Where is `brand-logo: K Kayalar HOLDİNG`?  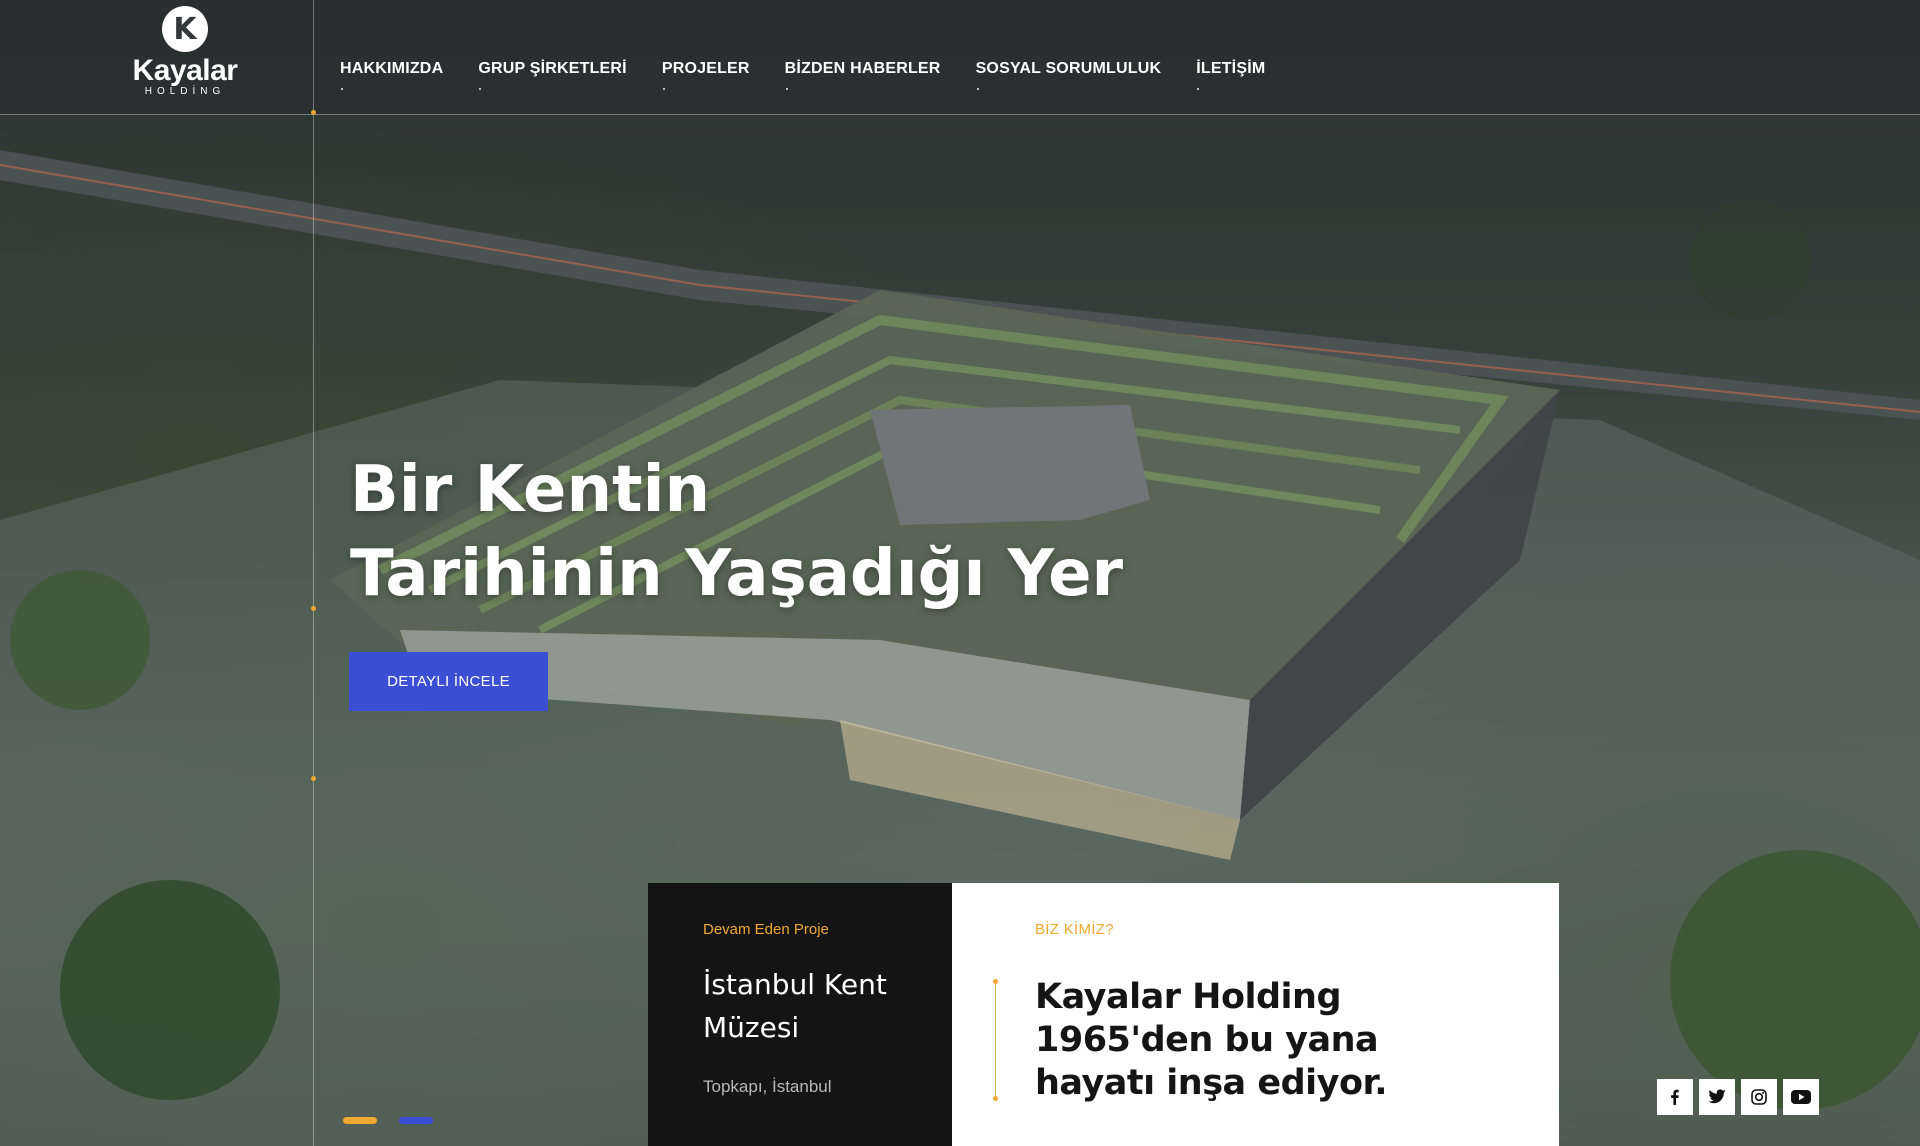
brand-logo: K Kayalar HOLDİNG is located at coordinates (185, 51).